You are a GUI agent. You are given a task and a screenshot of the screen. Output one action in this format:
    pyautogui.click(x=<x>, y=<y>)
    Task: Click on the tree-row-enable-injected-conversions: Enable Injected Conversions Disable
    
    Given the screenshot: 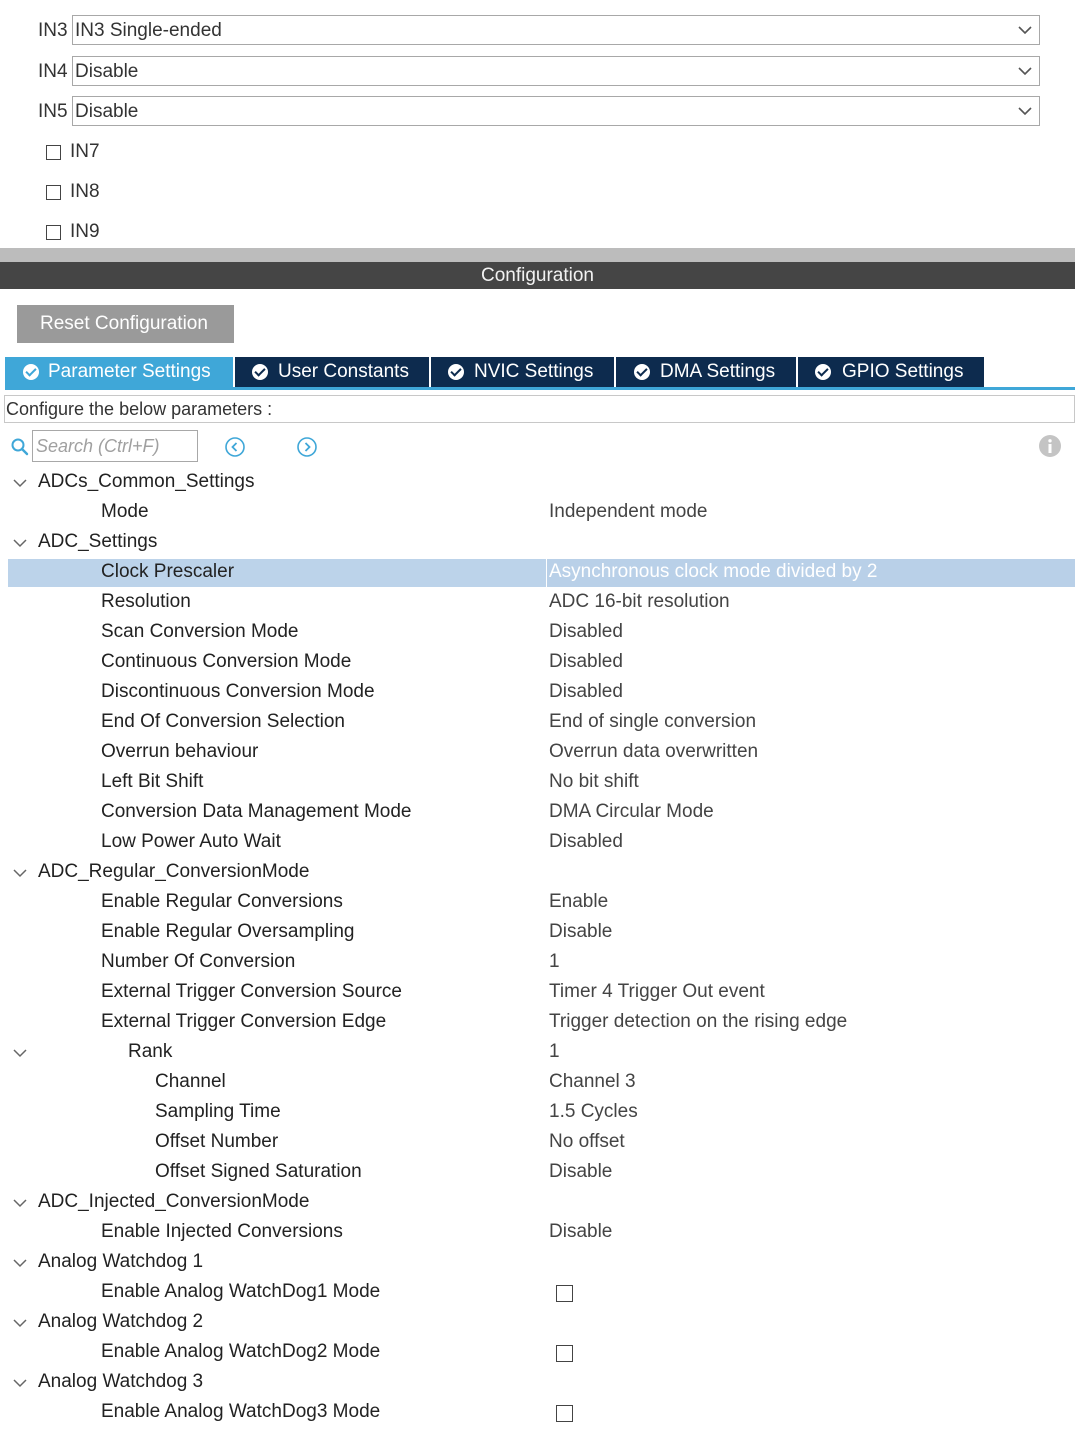 What is the action you would take?
    pyautogui.click(x=537, y=1233)
    